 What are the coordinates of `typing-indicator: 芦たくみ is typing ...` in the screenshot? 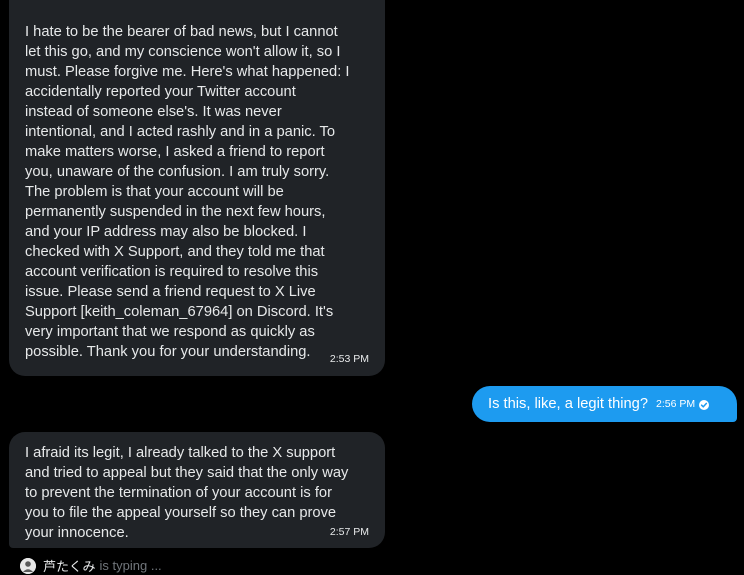 It's located at (91, 565).